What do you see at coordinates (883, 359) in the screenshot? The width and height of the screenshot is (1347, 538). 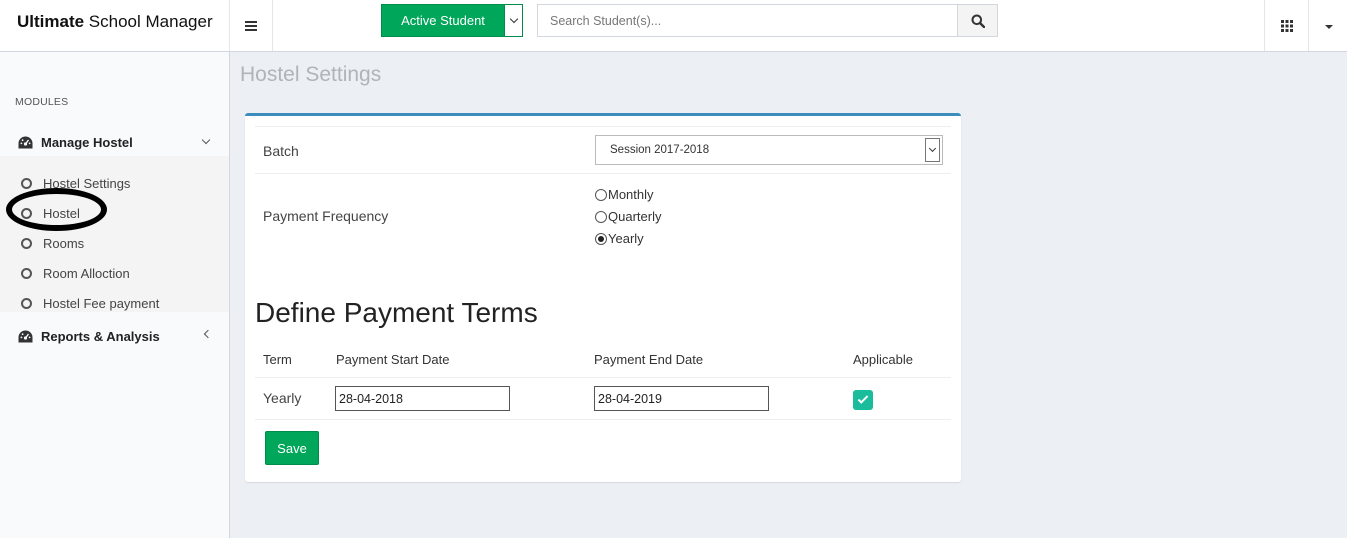 I see `column-header-applicable: Applicable` at bounding box center [883, 359].